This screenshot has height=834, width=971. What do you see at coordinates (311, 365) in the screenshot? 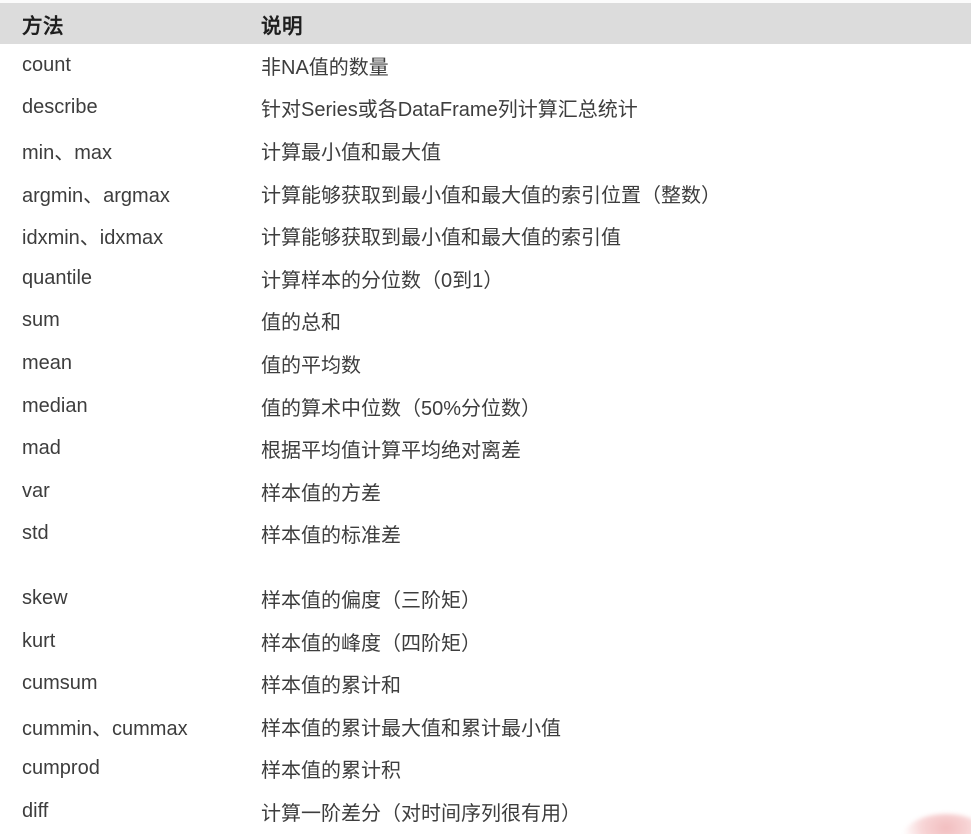
I see `cell-description: 值的平均数` at bounding box center [311, 365].